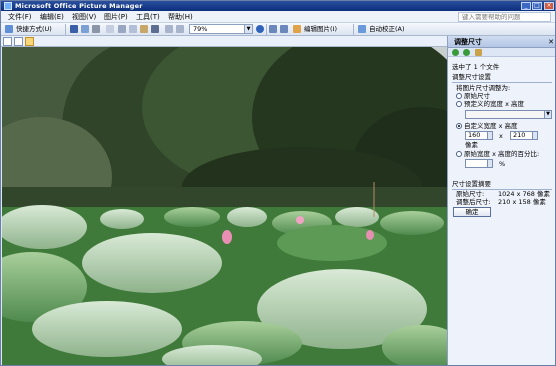 Image resolution: width=556 pixels, height=366 pixels. I want to click on app-icon, so click(8, 6).